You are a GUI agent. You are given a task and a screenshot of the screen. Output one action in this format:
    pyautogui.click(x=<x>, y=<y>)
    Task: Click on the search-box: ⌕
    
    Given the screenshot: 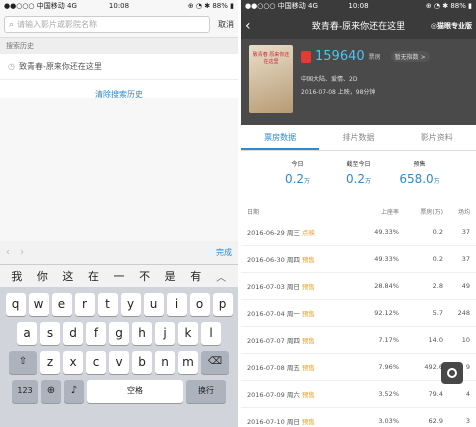 What is the action you would take?
    pyautogui.click(x=107, y=24)
    